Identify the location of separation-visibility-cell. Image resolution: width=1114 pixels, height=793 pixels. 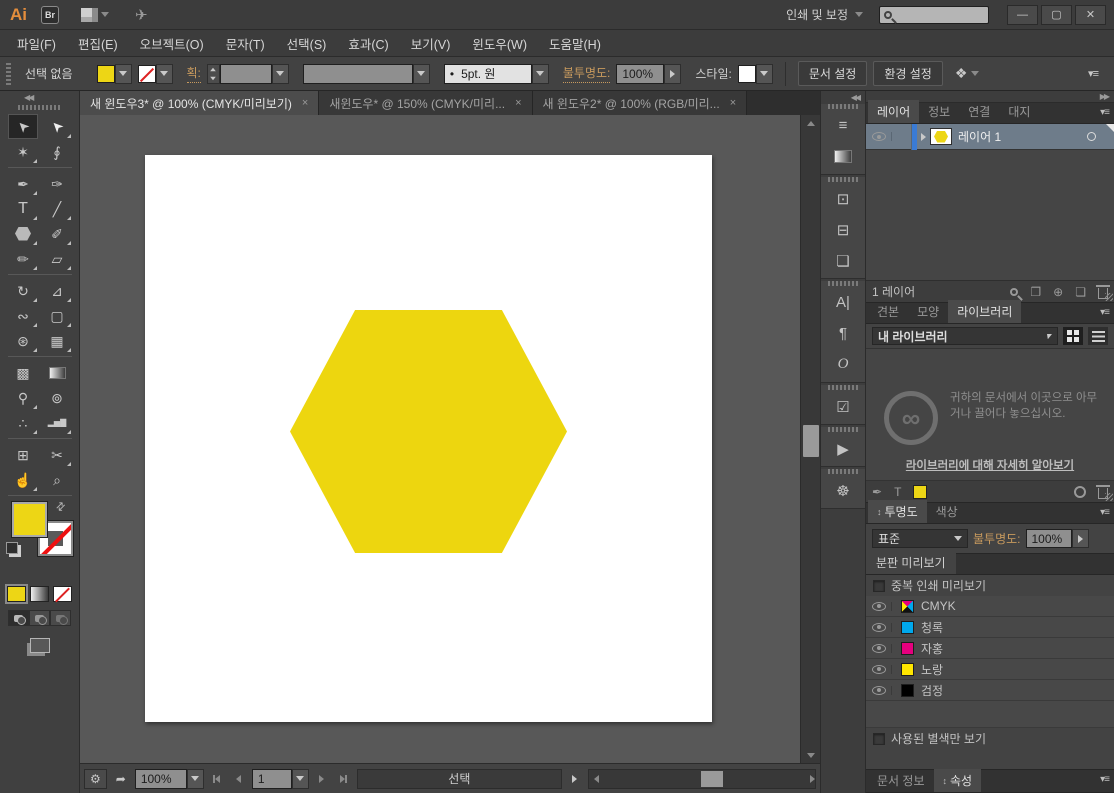
(879, 669).